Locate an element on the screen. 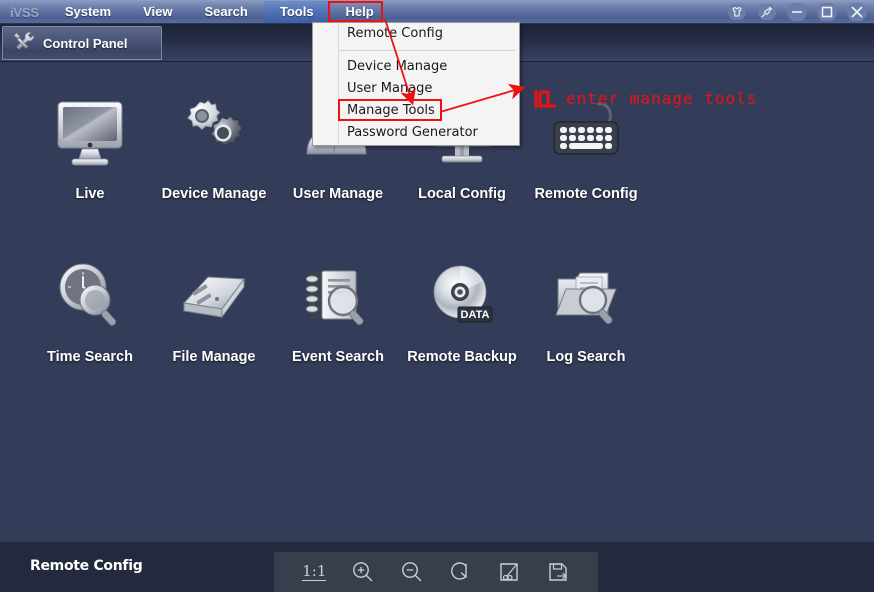 The image size is (874, 592). shortcut-label: Local Config is located at coordinates (462, 194).